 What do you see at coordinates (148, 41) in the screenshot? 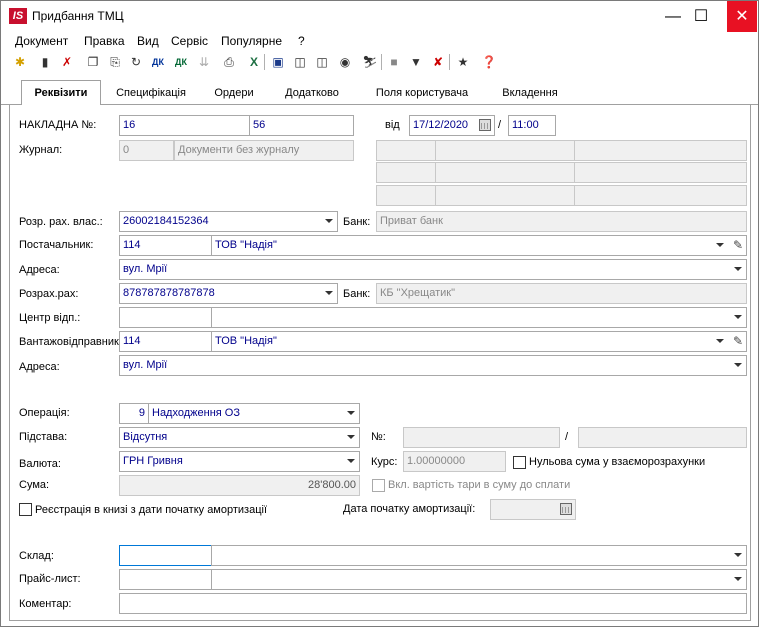
I see `menu-view: Вид` at bounding box center [148, 41].